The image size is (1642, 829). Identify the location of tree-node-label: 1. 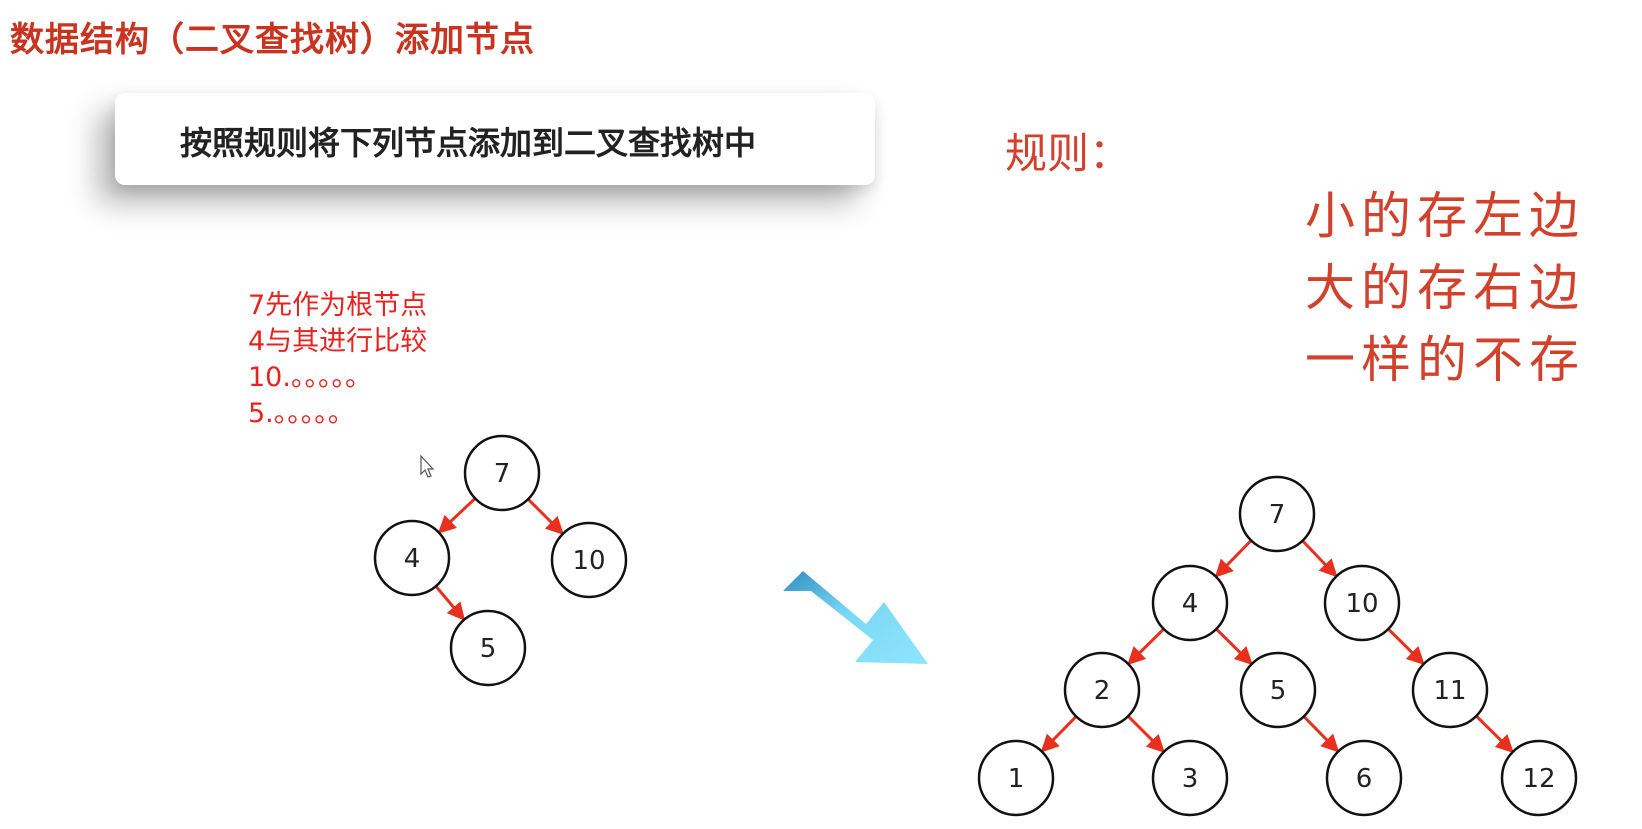
(1016, 779).